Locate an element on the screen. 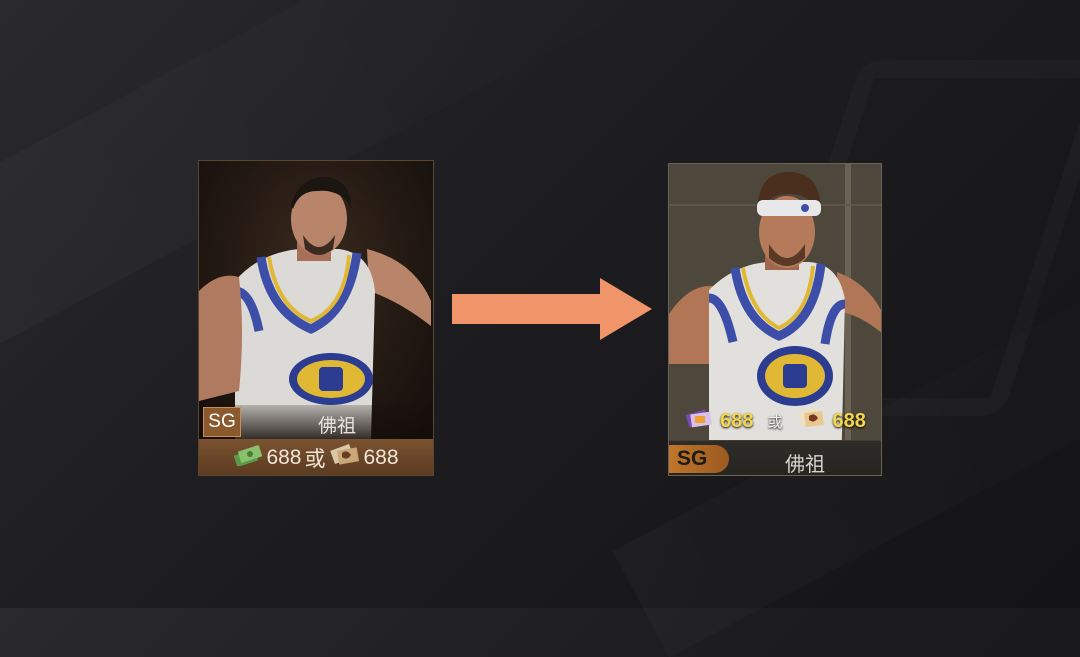  card-pack-icon is located at coordinates (699, 421).